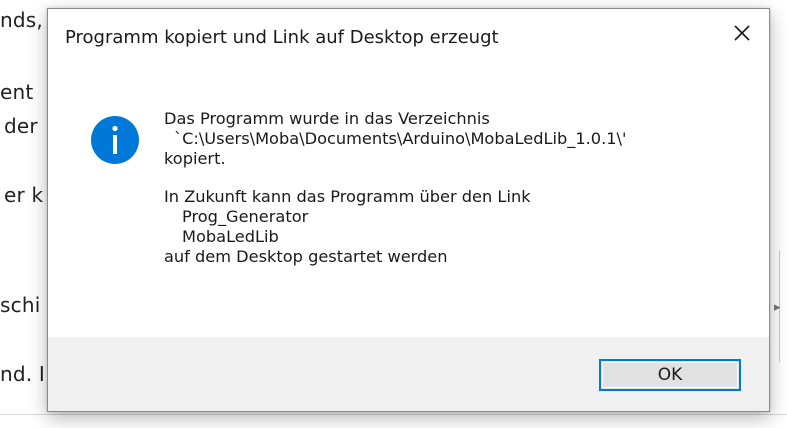 Image resolution: width=787 pixels, height=428 pixels. I want to click on message-spacer, so click(395, 178).